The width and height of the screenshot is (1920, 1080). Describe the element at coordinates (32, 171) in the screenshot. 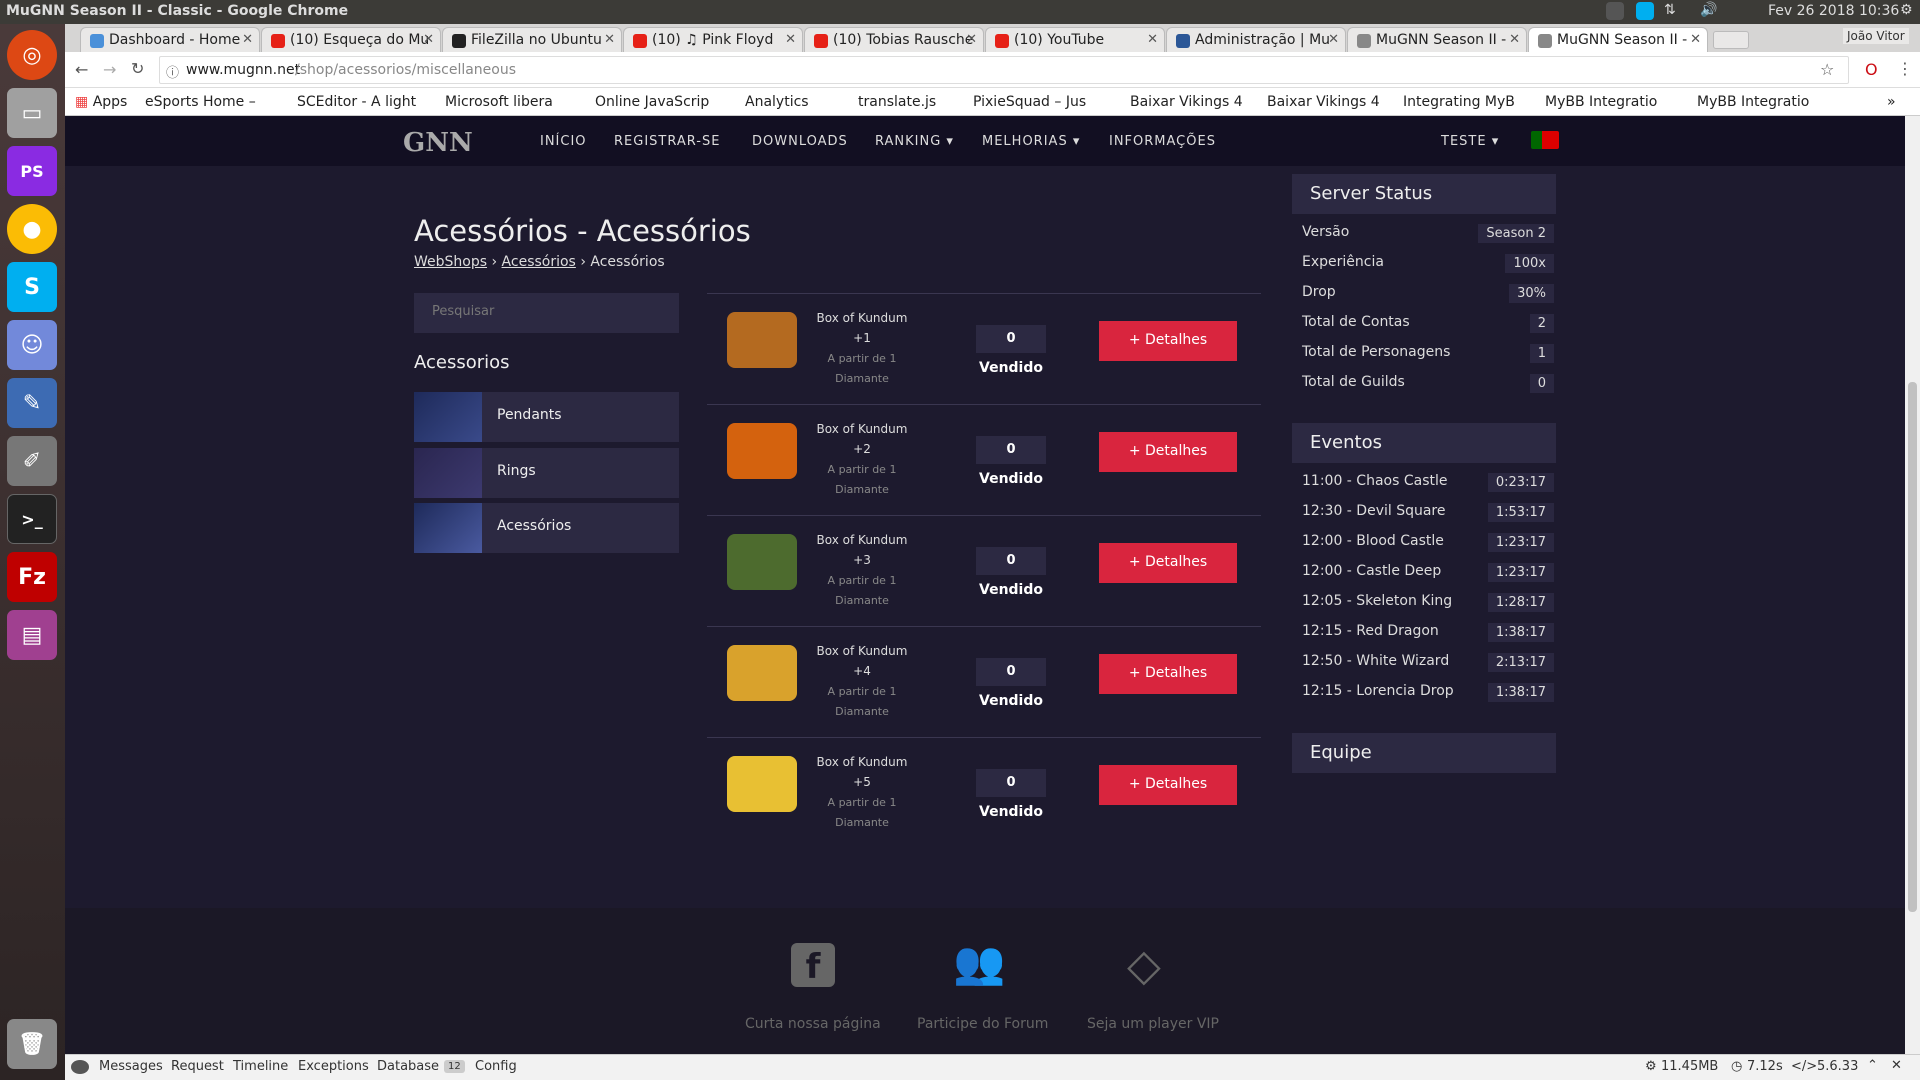

I see `phpstorm-icon: PS` at that location.